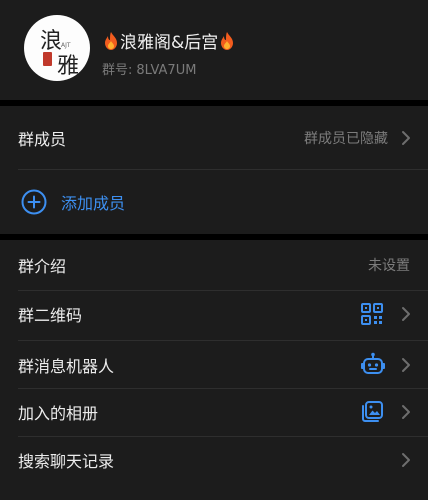 The height and width of the screenshot is (500, 428). What do you see at coordinates (373, 363) in the screenshot?
I see `robot-icon` at bounding box center [373, 363].